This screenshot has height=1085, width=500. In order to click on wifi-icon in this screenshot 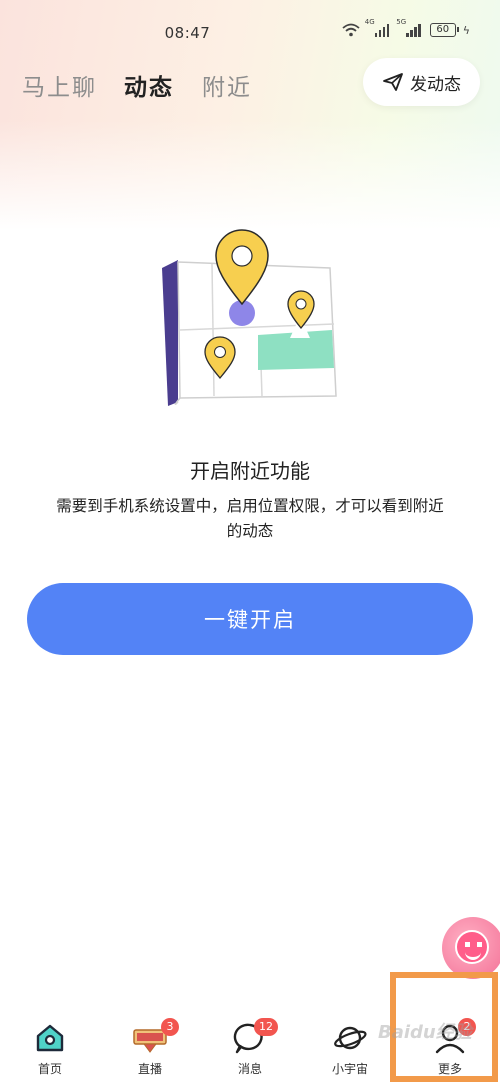, I will do `click(351, 30)`.